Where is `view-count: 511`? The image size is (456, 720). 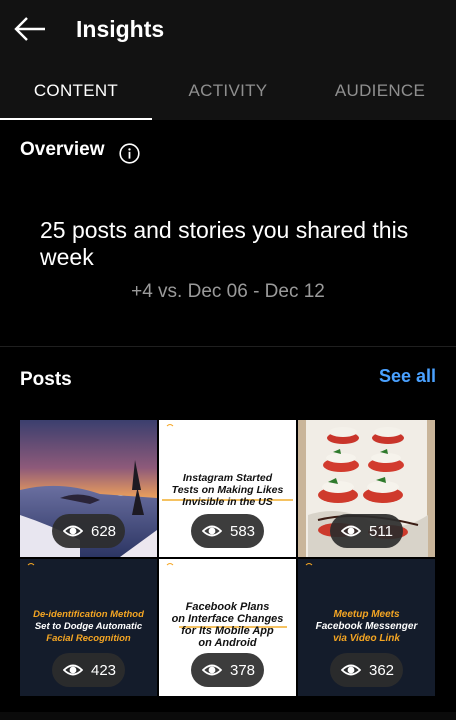 view-count: 511 is located at coordinates (381, 531).